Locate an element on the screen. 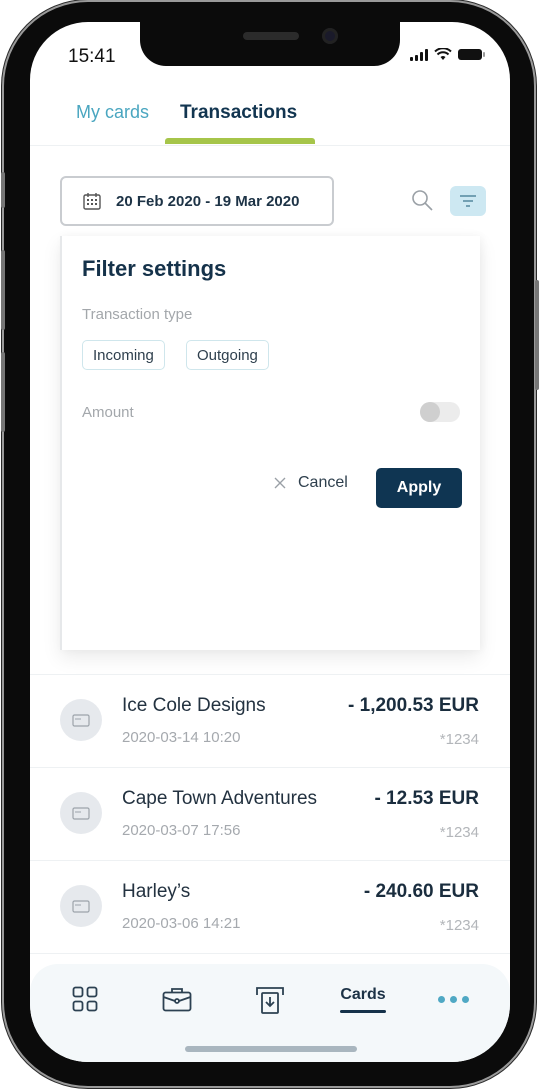 This screenshot has width=540, height=1089. close-icon is located at coordinates (280, 483).